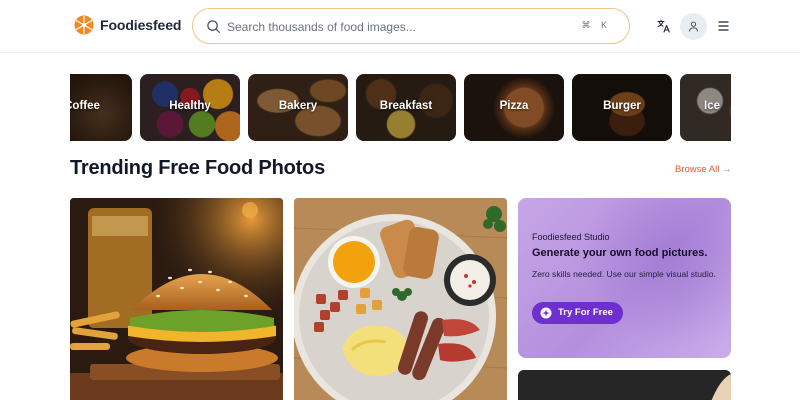  Describe the element at coordinates (198, 168) in the screenshot. I see `section-title: Trending Free Food Photos` at that location.